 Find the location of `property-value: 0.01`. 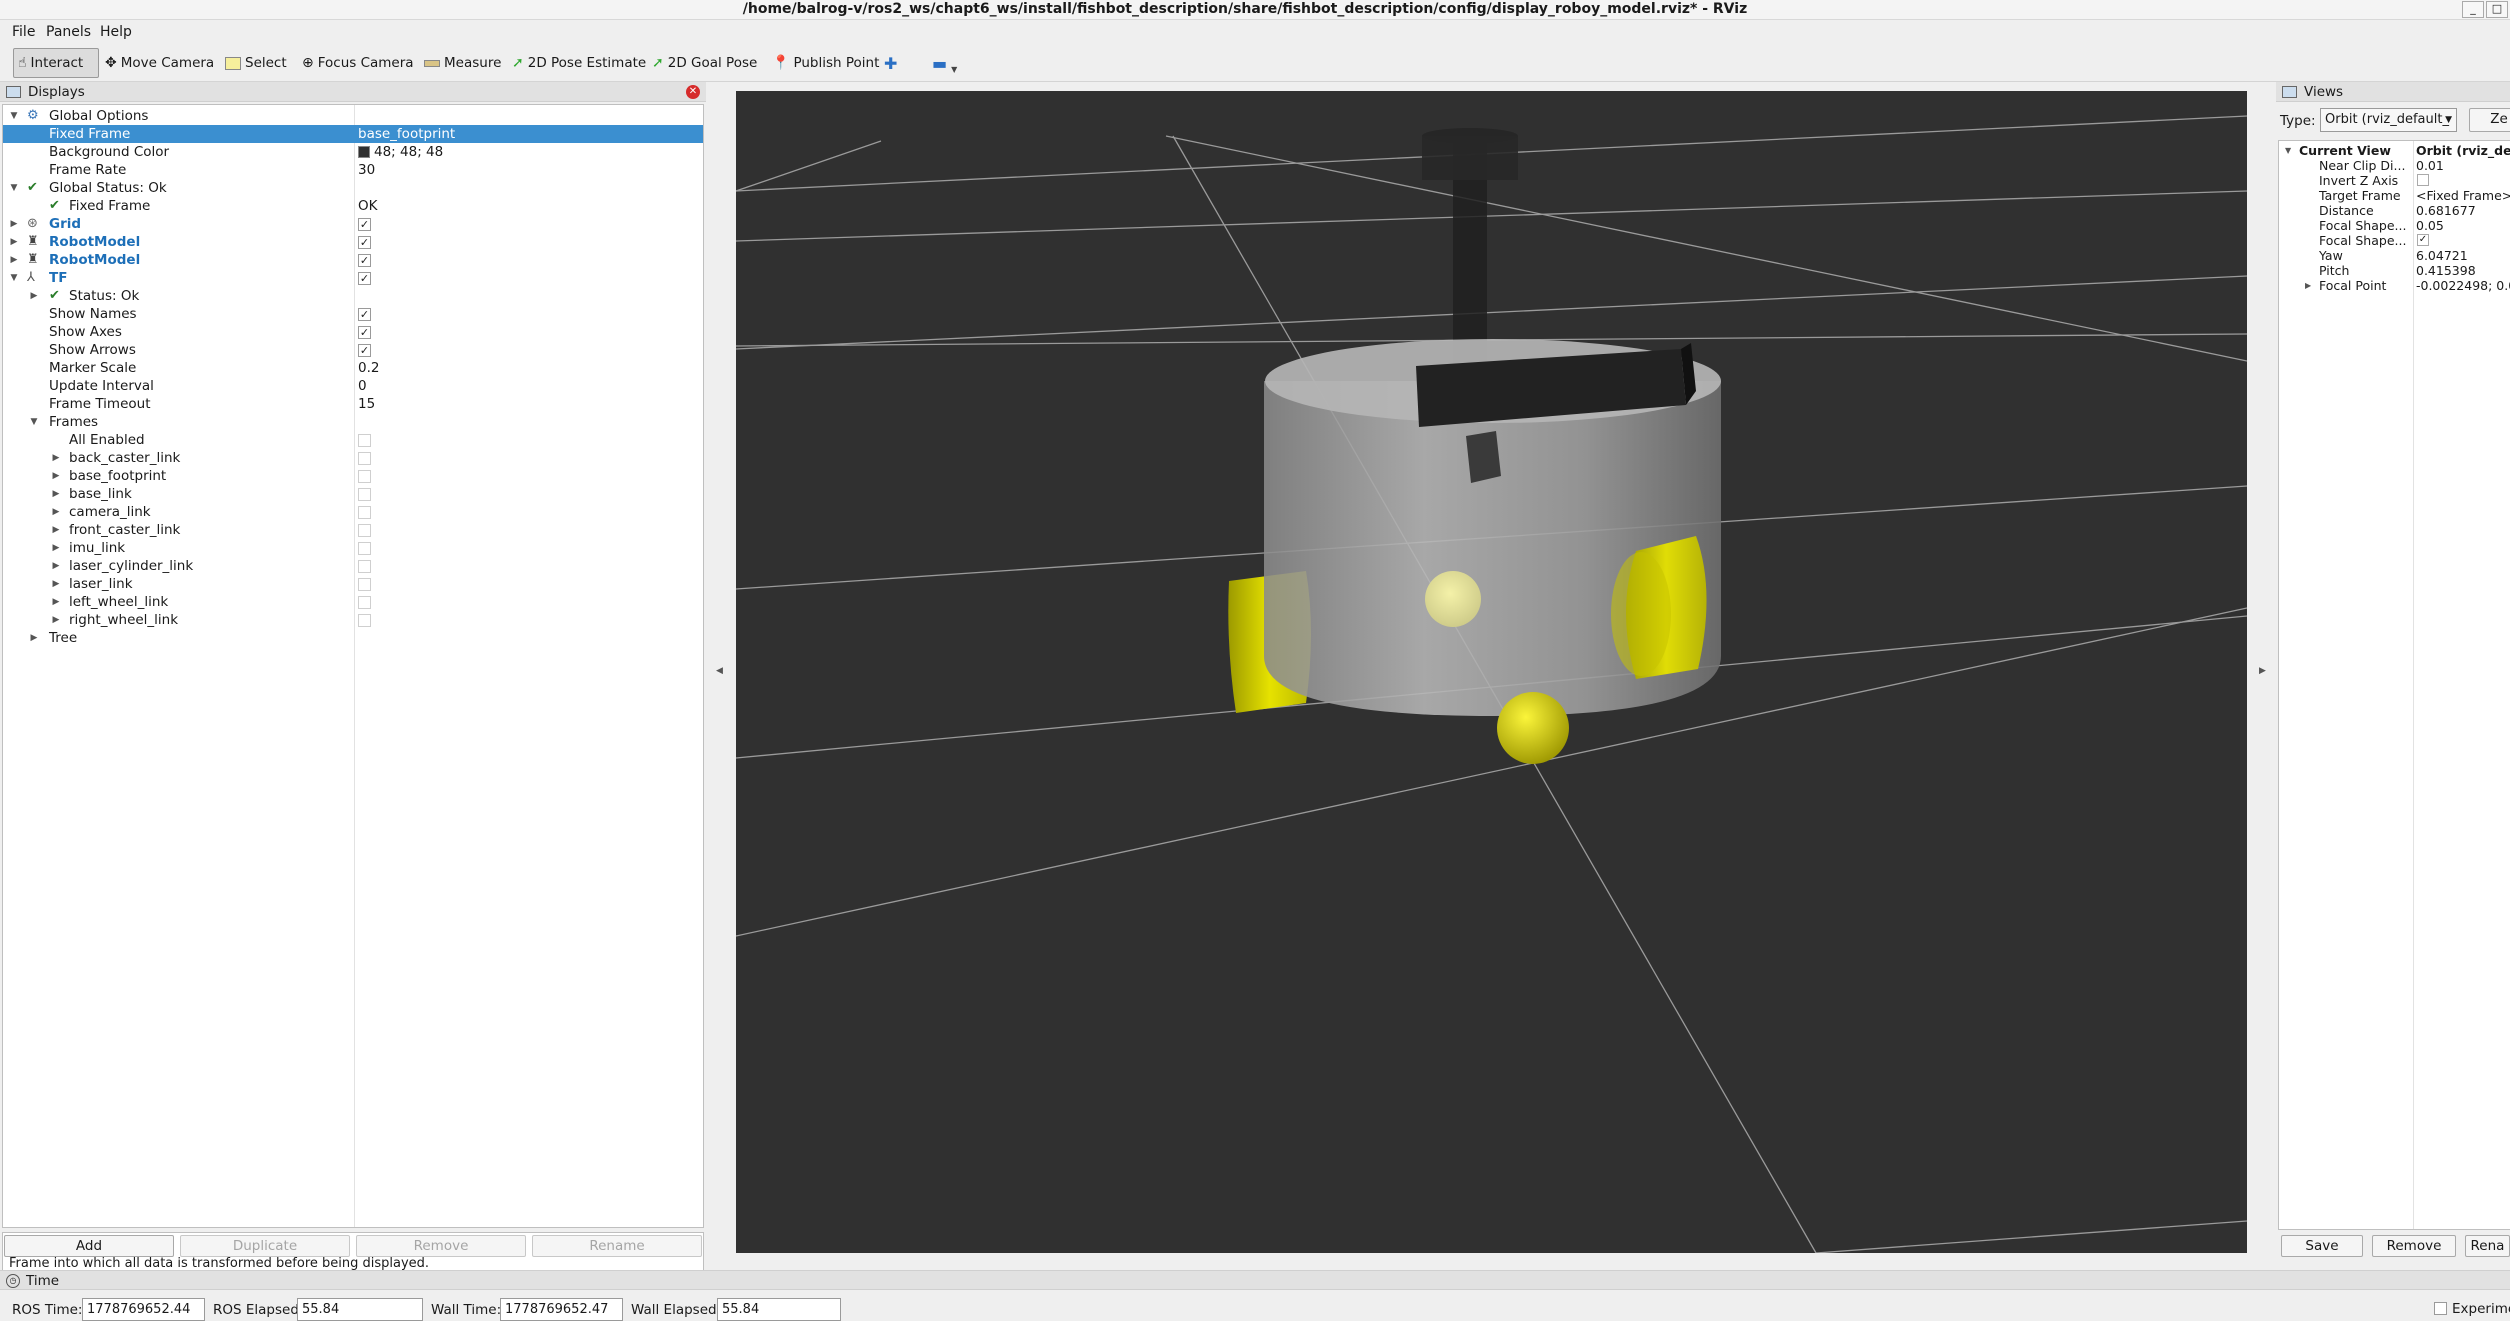

property-value: 0.01 is located at coordinates (2430, 165).